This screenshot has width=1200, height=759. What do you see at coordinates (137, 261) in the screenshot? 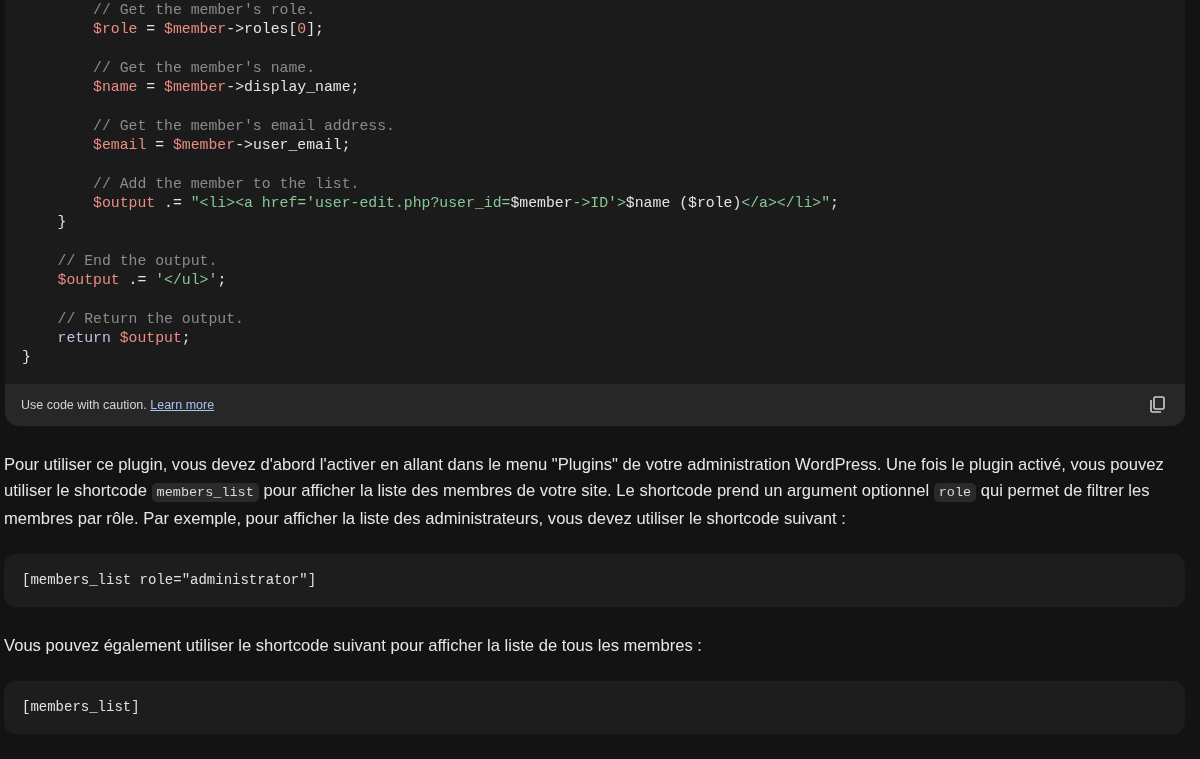
I see `code-line: // End the output.` at bounding box center [137, 261].